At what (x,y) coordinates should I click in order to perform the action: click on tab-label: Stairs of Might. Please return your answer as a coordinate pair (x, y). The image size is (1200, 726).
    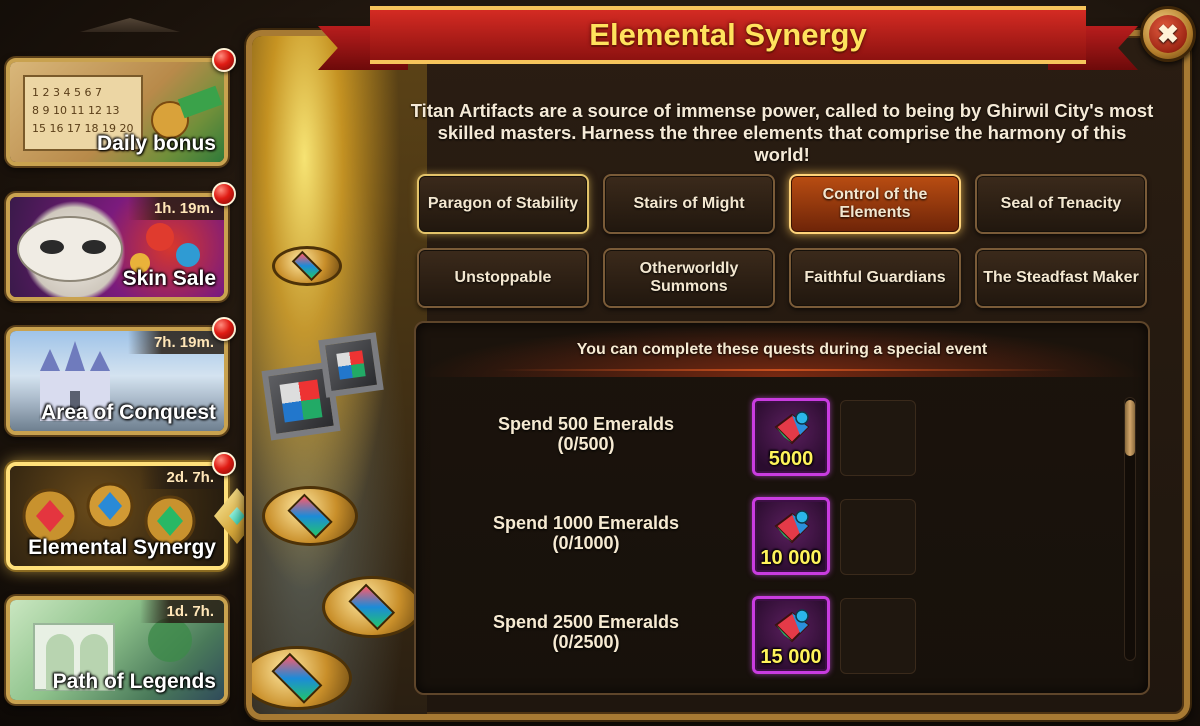
    Looking at the image, I should click on (689, 203).